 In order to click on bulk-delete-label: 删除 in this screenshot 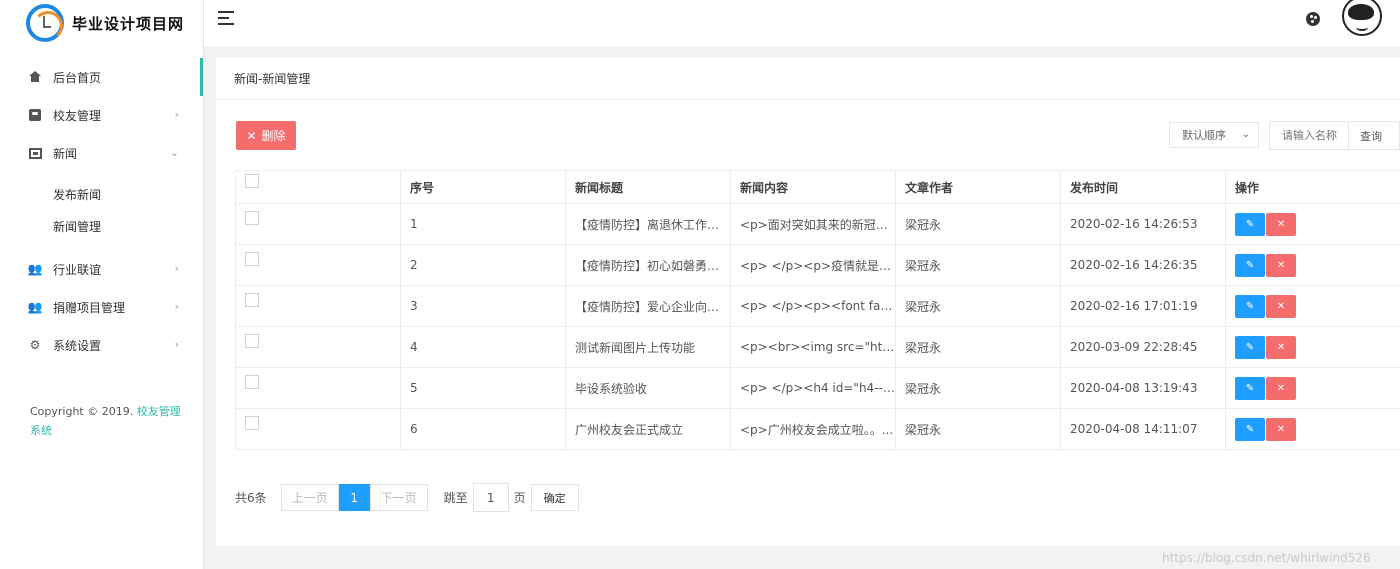, I will do `click(273, 136)`.